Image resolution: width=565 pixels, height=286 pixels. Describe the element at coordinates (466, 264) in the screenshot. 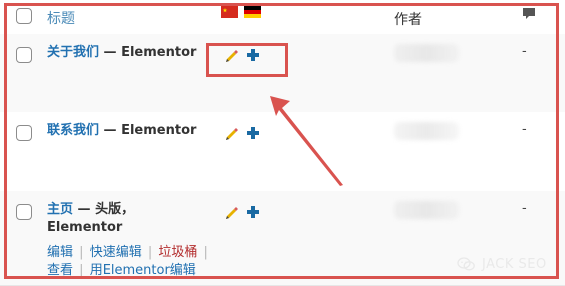

I see `wechat-icon` at that location.